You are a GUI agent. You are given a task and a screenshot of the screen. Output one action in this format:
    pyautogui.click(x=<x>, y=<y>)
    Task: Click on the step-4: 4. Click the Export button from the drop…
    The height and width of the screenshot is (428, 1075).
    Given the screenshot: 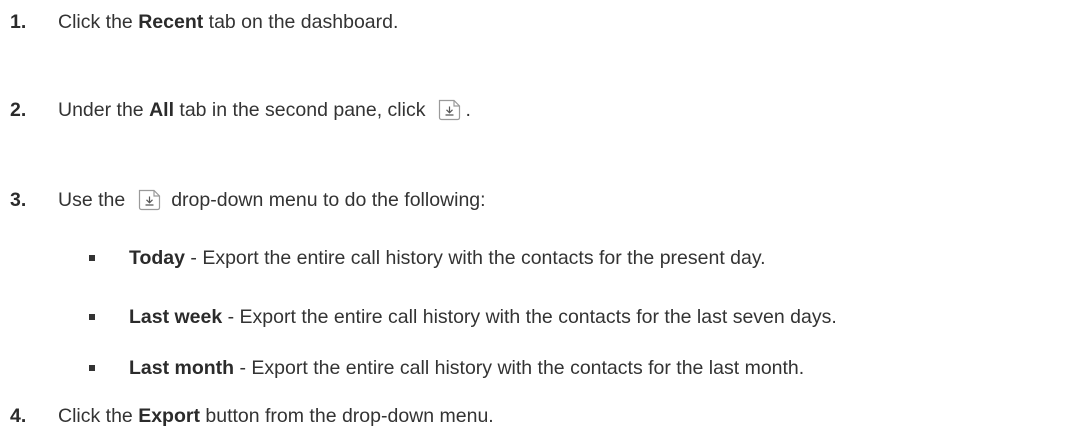 What is the action you would take?
    pyautogui.click(x=252, y=416)
    